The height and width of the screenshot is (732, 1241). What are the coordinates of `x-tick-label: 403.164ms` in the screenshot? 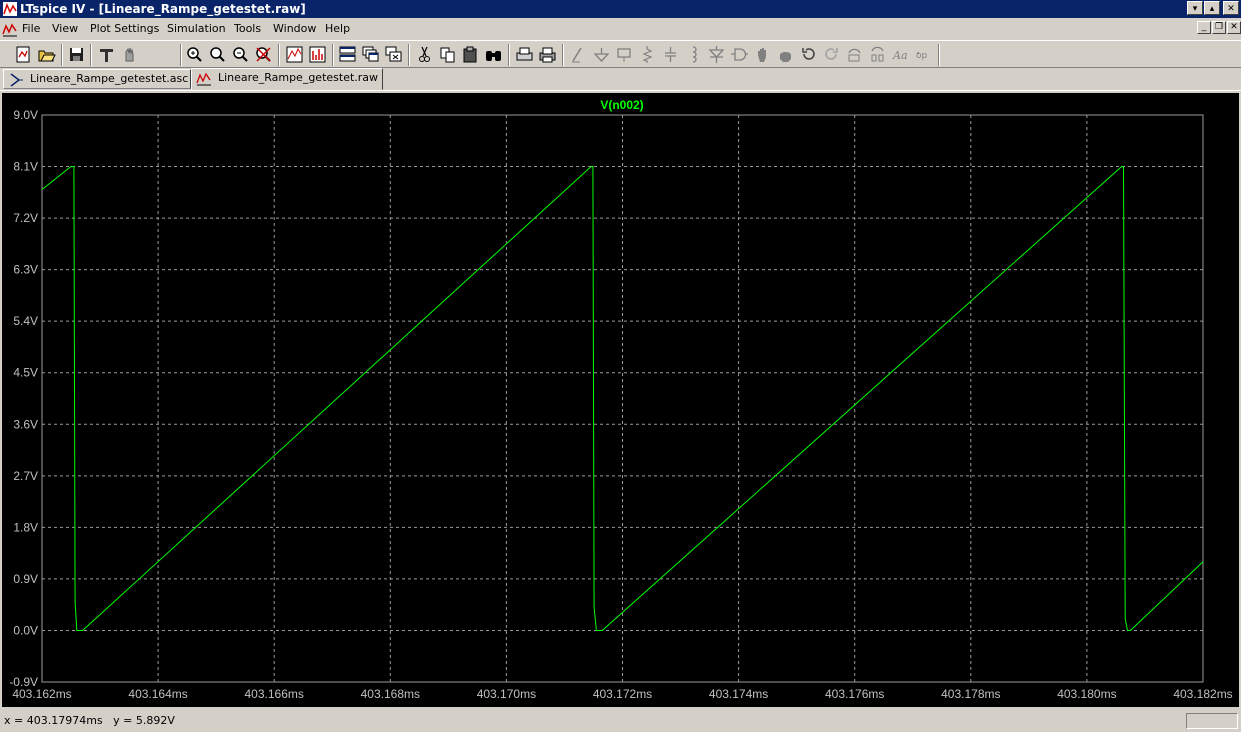 It's located at (157, 694).